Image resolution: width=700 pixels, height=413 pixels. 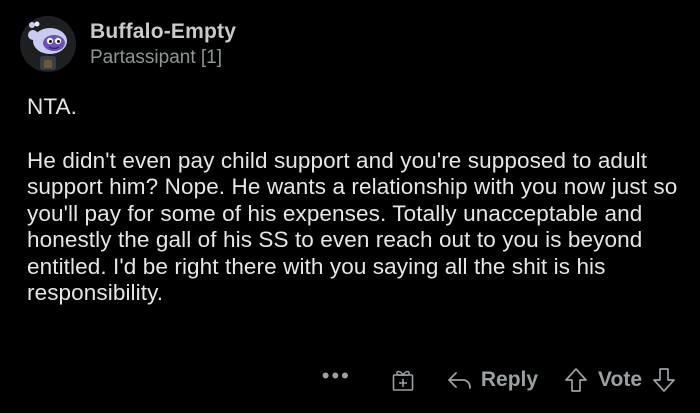 What do you see at coordinates (509, 379) in the screenshot?
I see `reply-label: Reply` at bounding box center [509, 379].